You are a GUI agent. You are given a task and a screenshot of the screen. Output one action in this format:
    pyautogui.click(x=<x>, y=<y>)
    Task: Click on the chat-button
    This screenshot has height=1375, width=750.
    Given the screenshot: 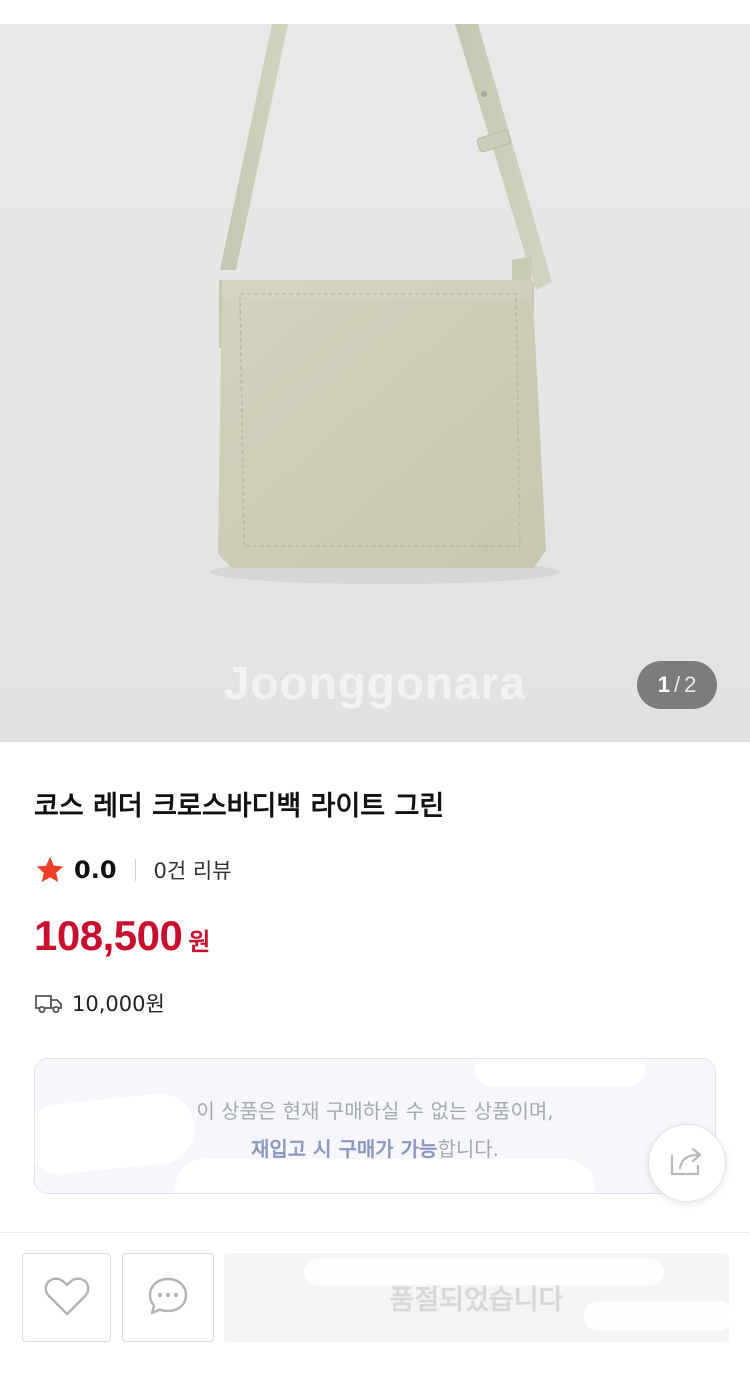 What is the action you would take?
    pyautogui.click(x=168, y=1297)
    